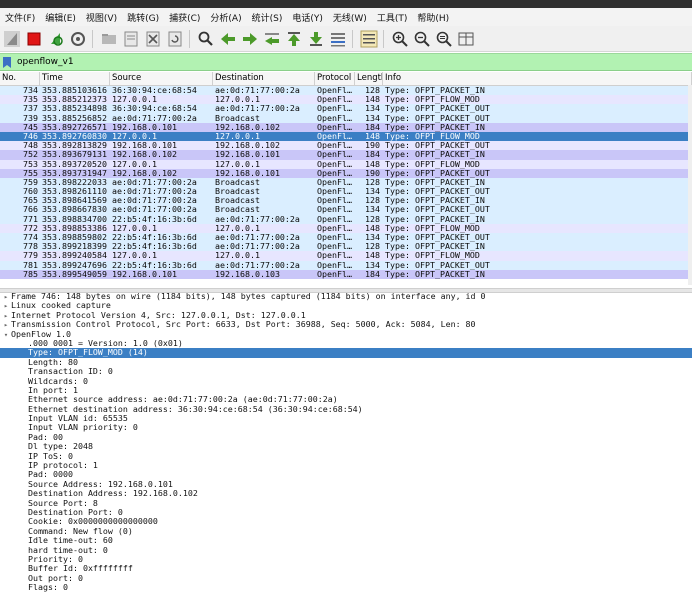 Image resolution: width=692 pixels, height=602 pixels. Describe the element at coordinates (250, 39) in the screenshot. I see `go-forward-icon` at that location.